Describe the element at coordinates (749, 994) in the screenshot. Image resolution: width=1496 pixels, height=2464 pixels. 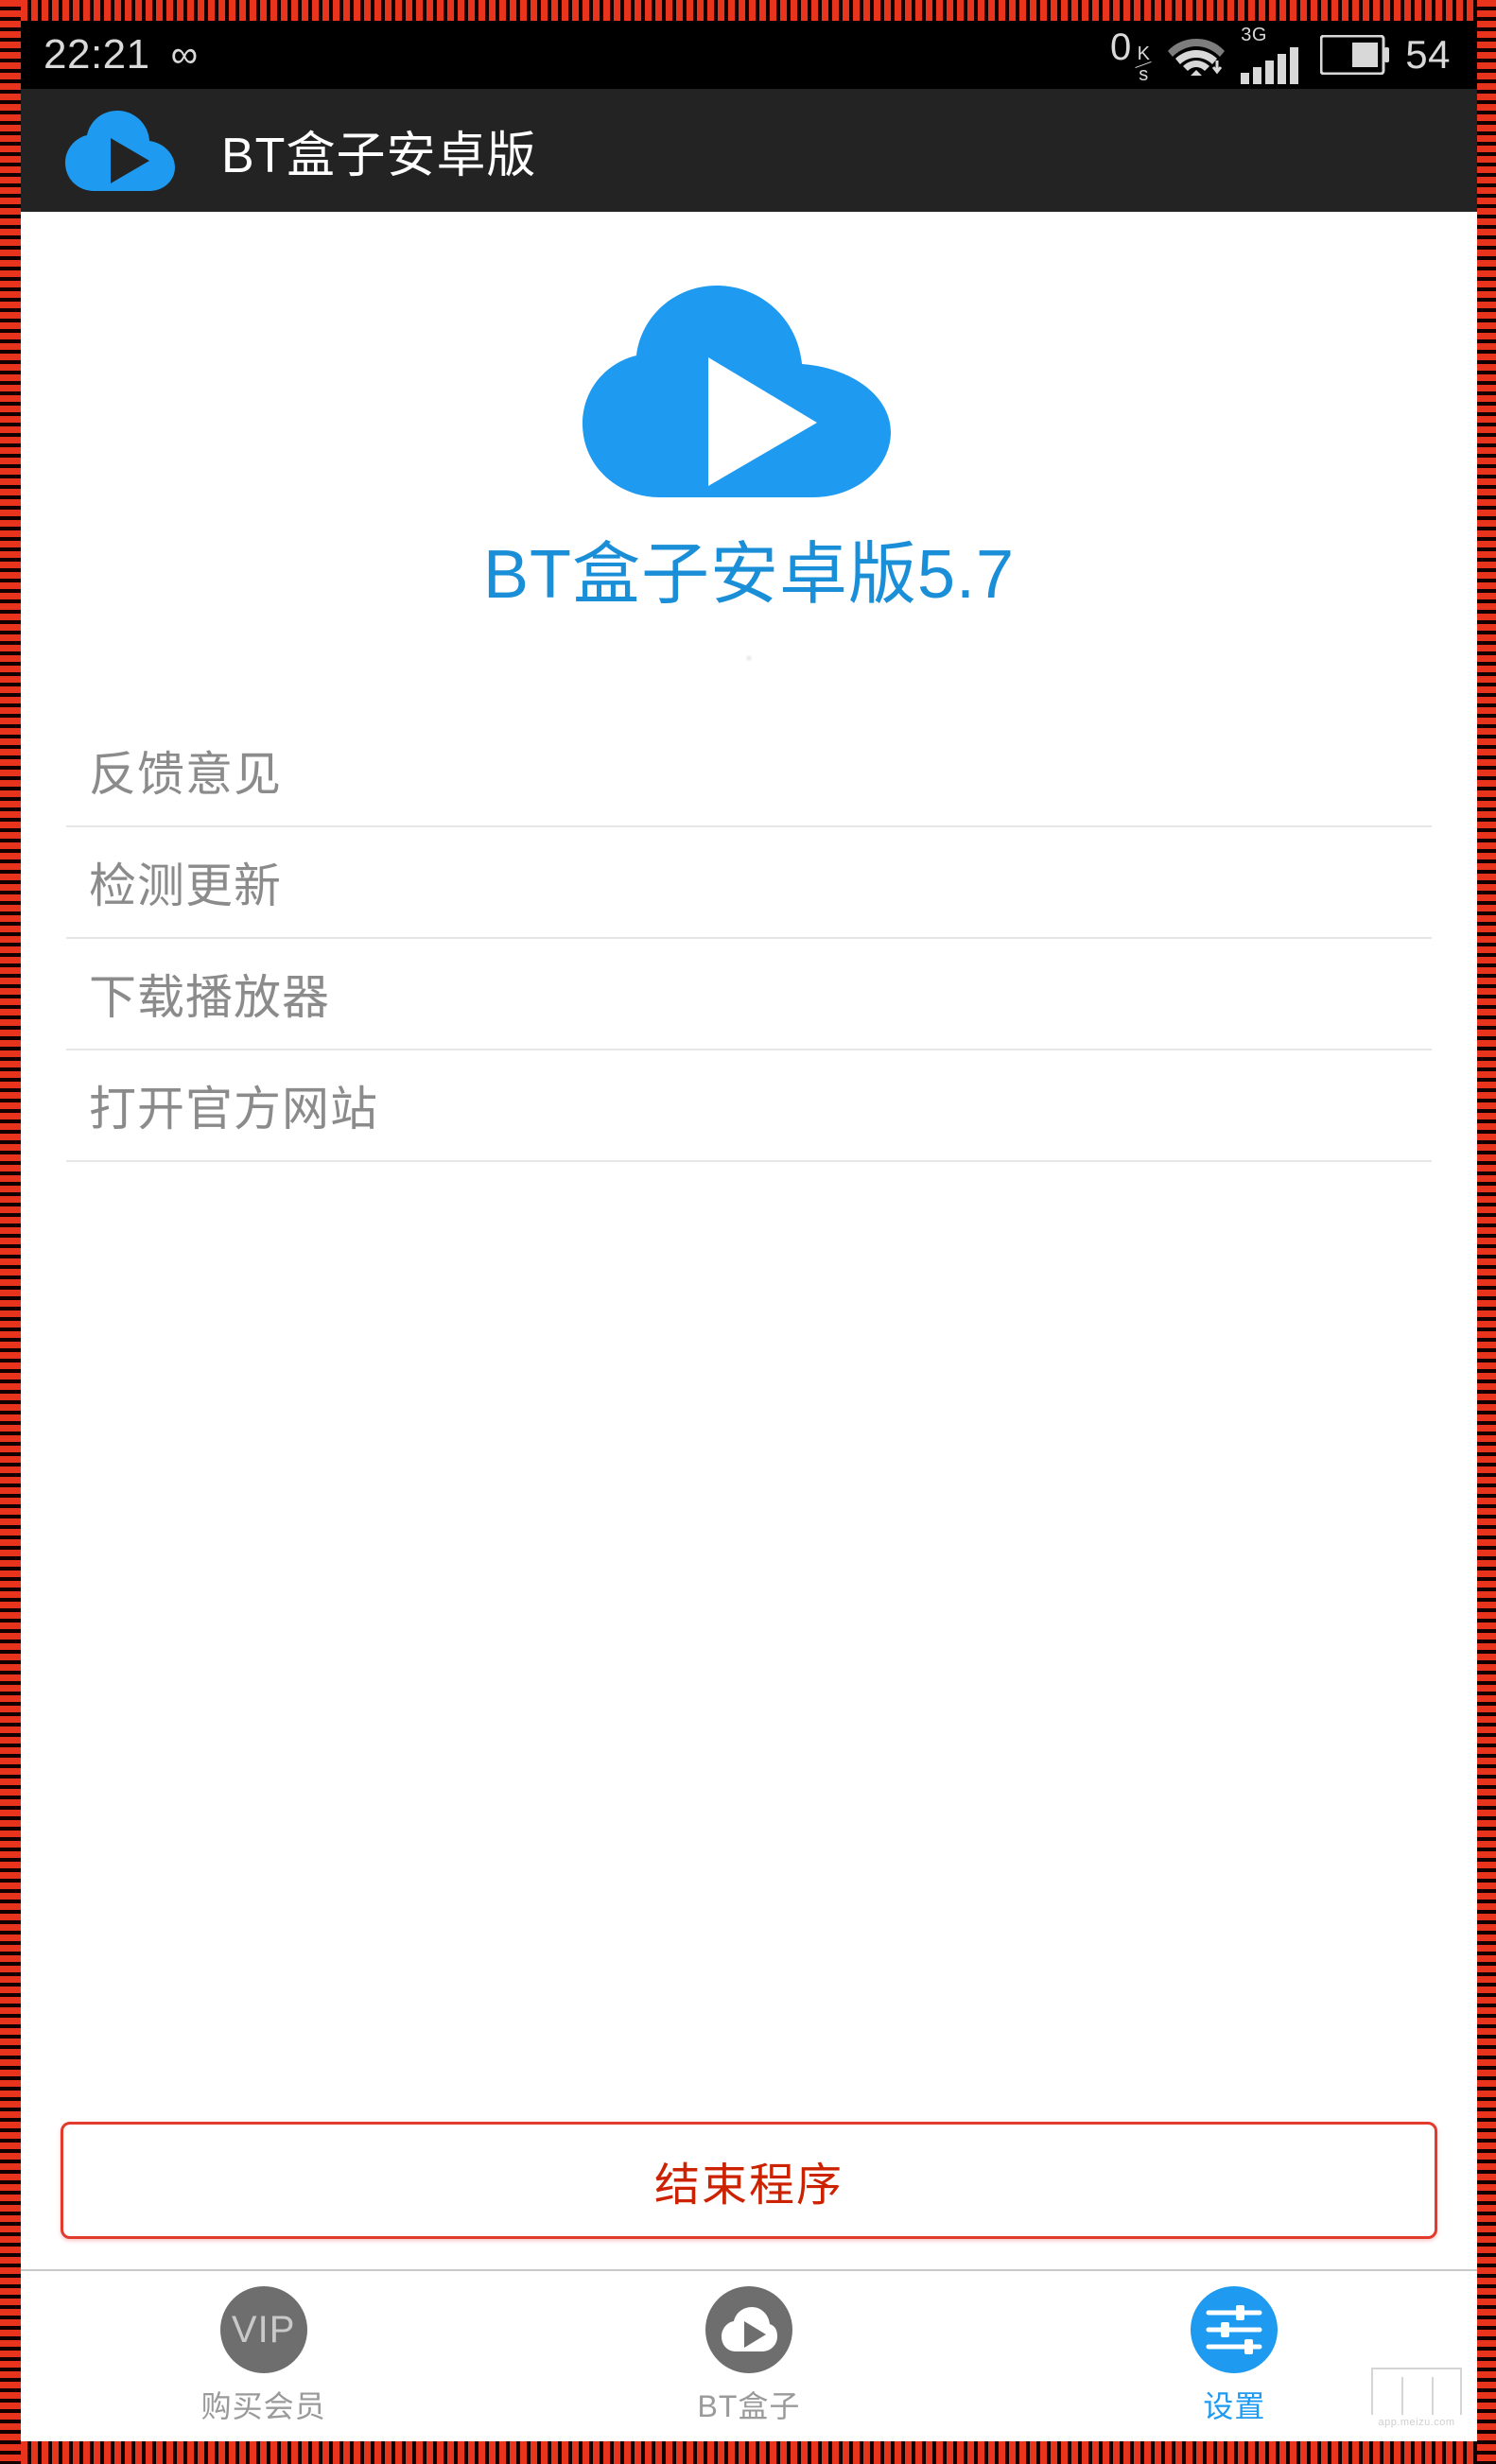
I see `list-item-download-player: 下载播放器` at that location.